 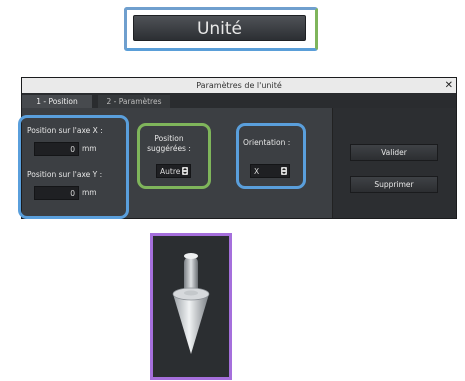 I want to click on tab-parameters: 2 - Paramètres, so click(x=134, y=101).